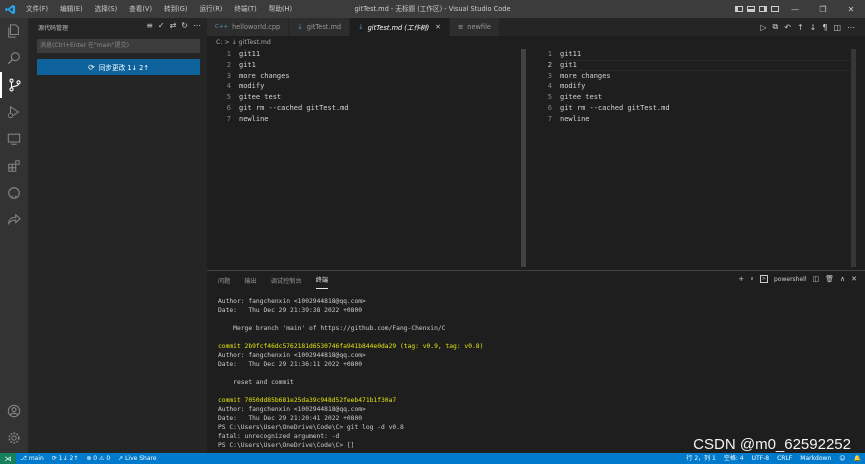 The image size is (865, 464). Describe the element at coordinates (210, 9) in the screenshot. I see `menu-run: 运行(R)` at that location.